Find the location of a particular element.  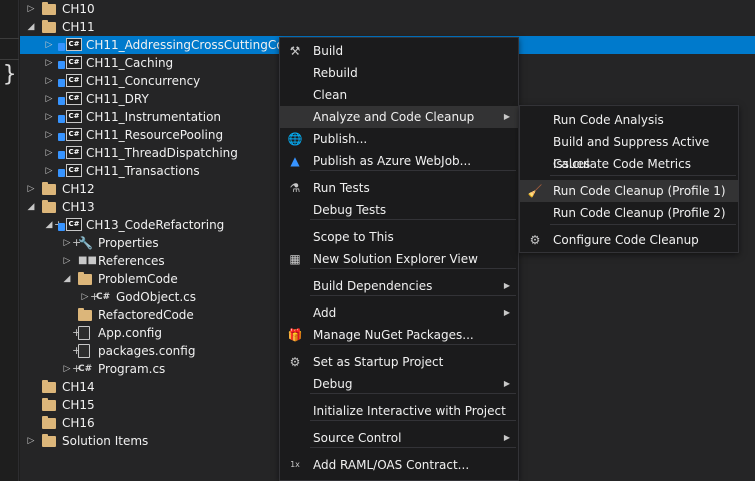

tree-item-ch11-instrumentation: ▷ C# CH11_Instrumentation is located at coordinates (150, 117).